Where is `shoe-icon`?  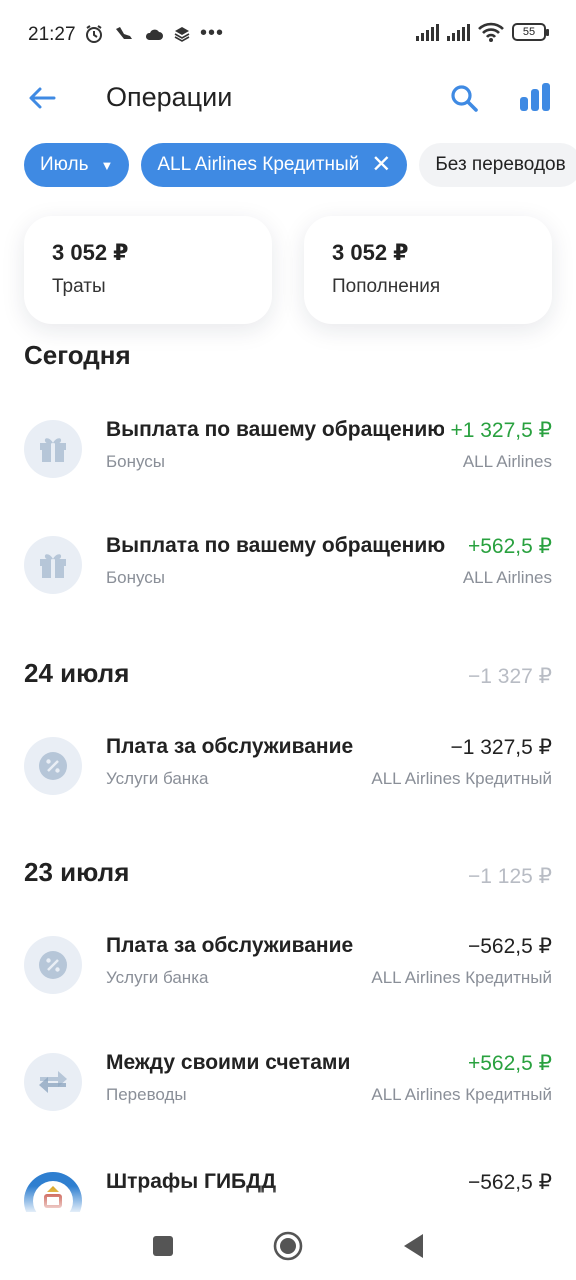
shoe-icon is located at coordinates (124, 32).